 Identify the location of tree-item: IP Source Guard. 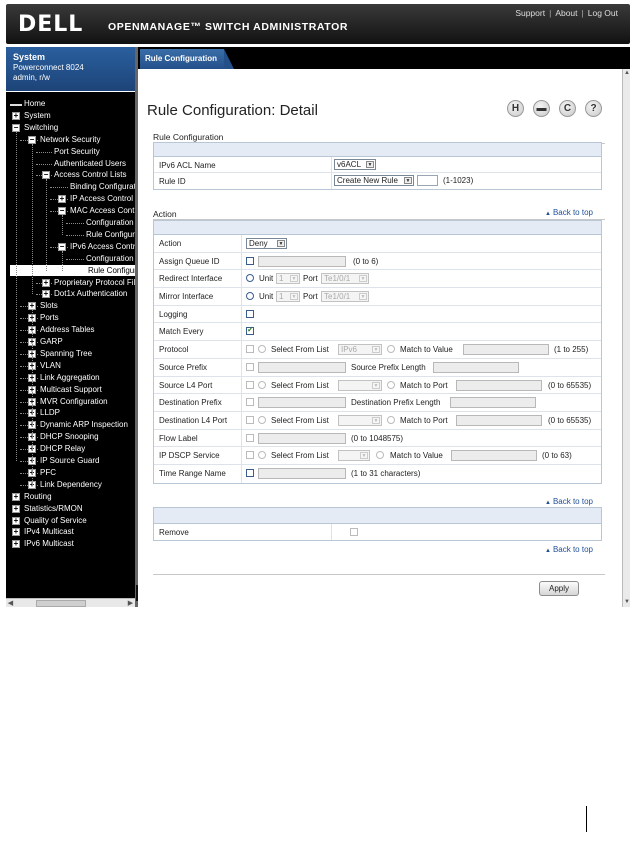
(69, 460).